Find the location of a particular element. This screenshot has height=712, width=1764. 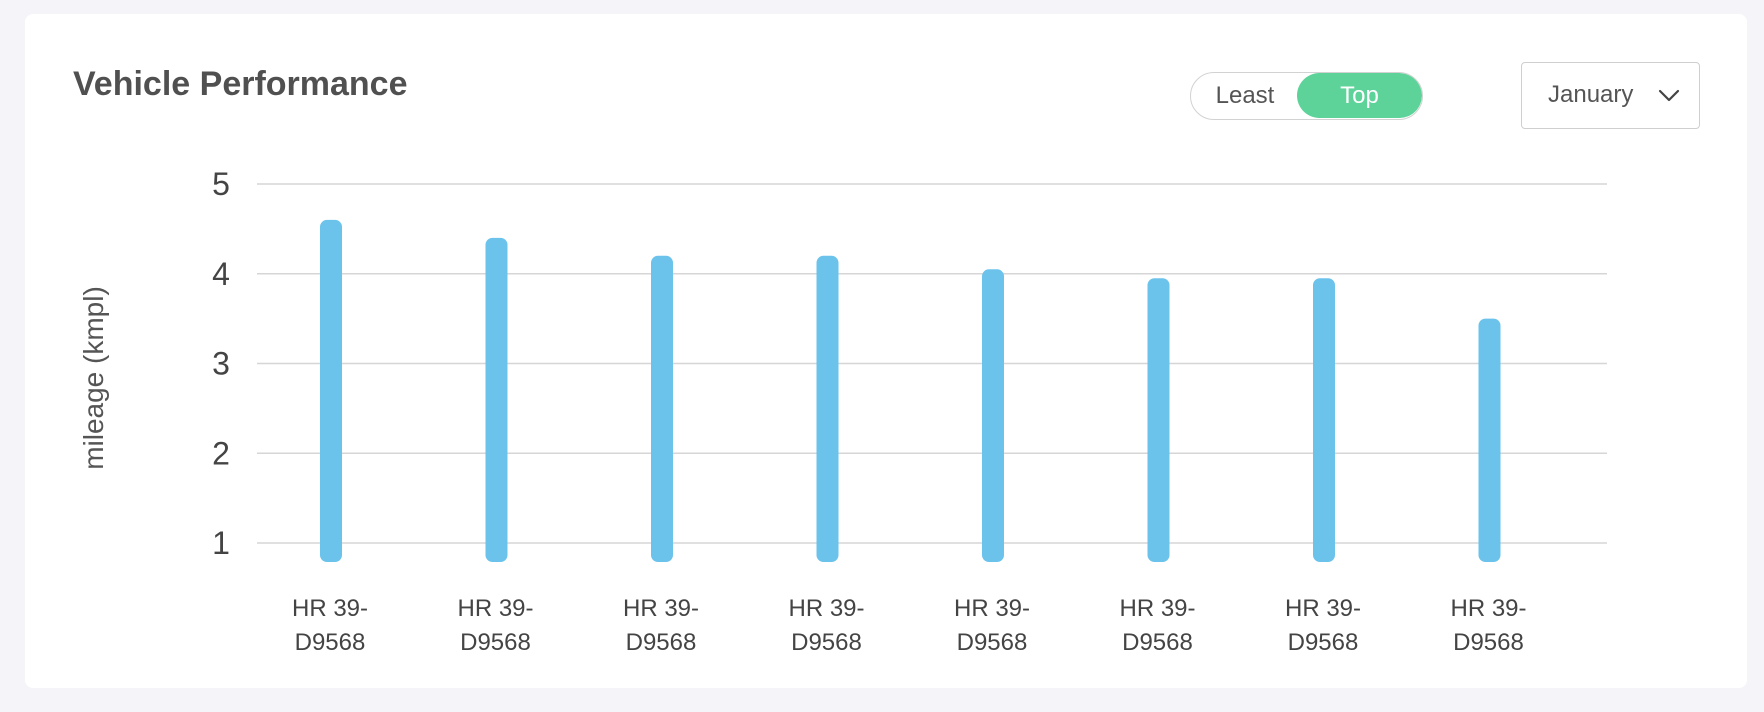

y-axis-label: mileage (kmpl) is located at coordinates (93, 378).